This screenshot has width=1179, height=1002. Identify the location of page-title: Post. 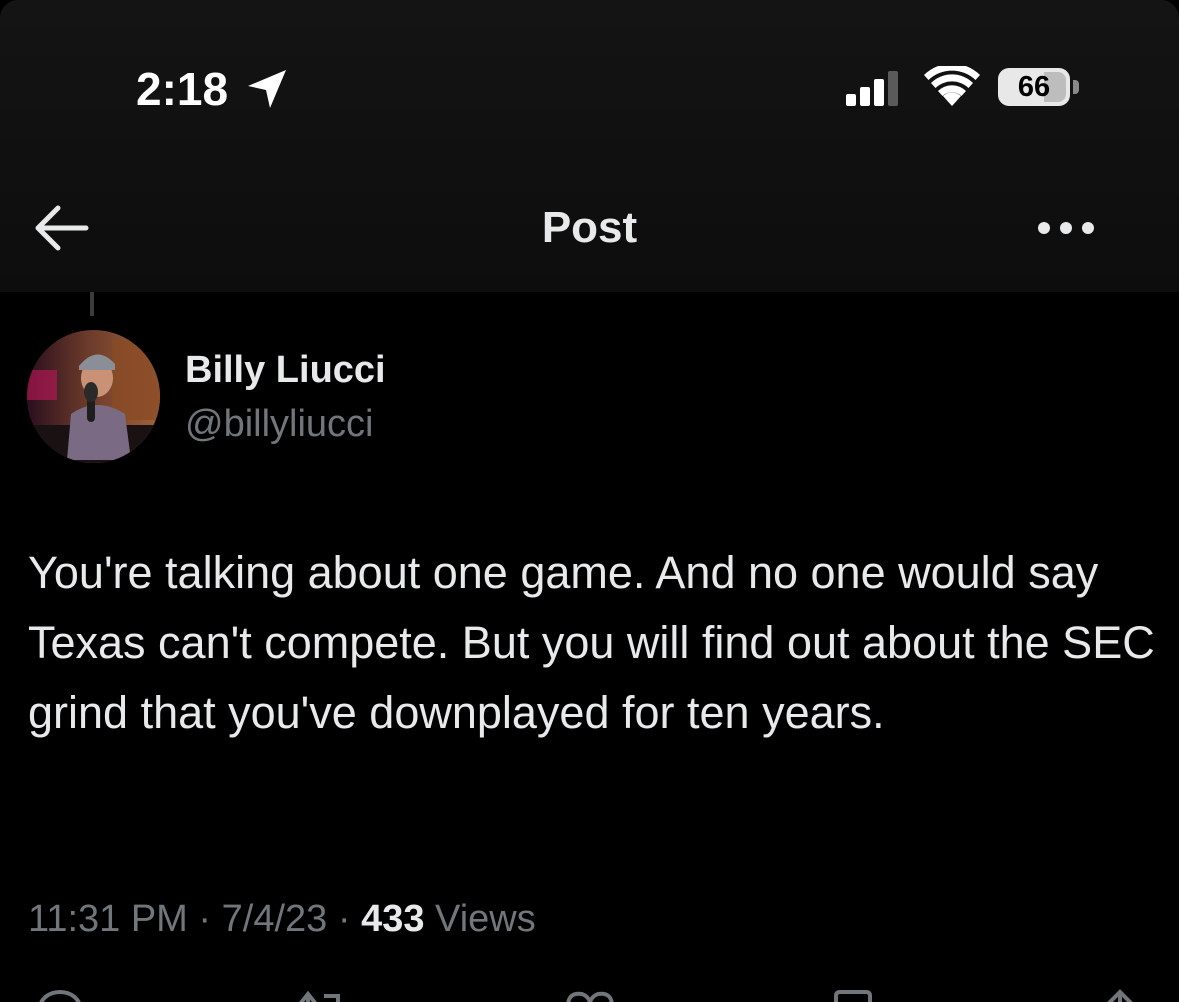
(589, 227).